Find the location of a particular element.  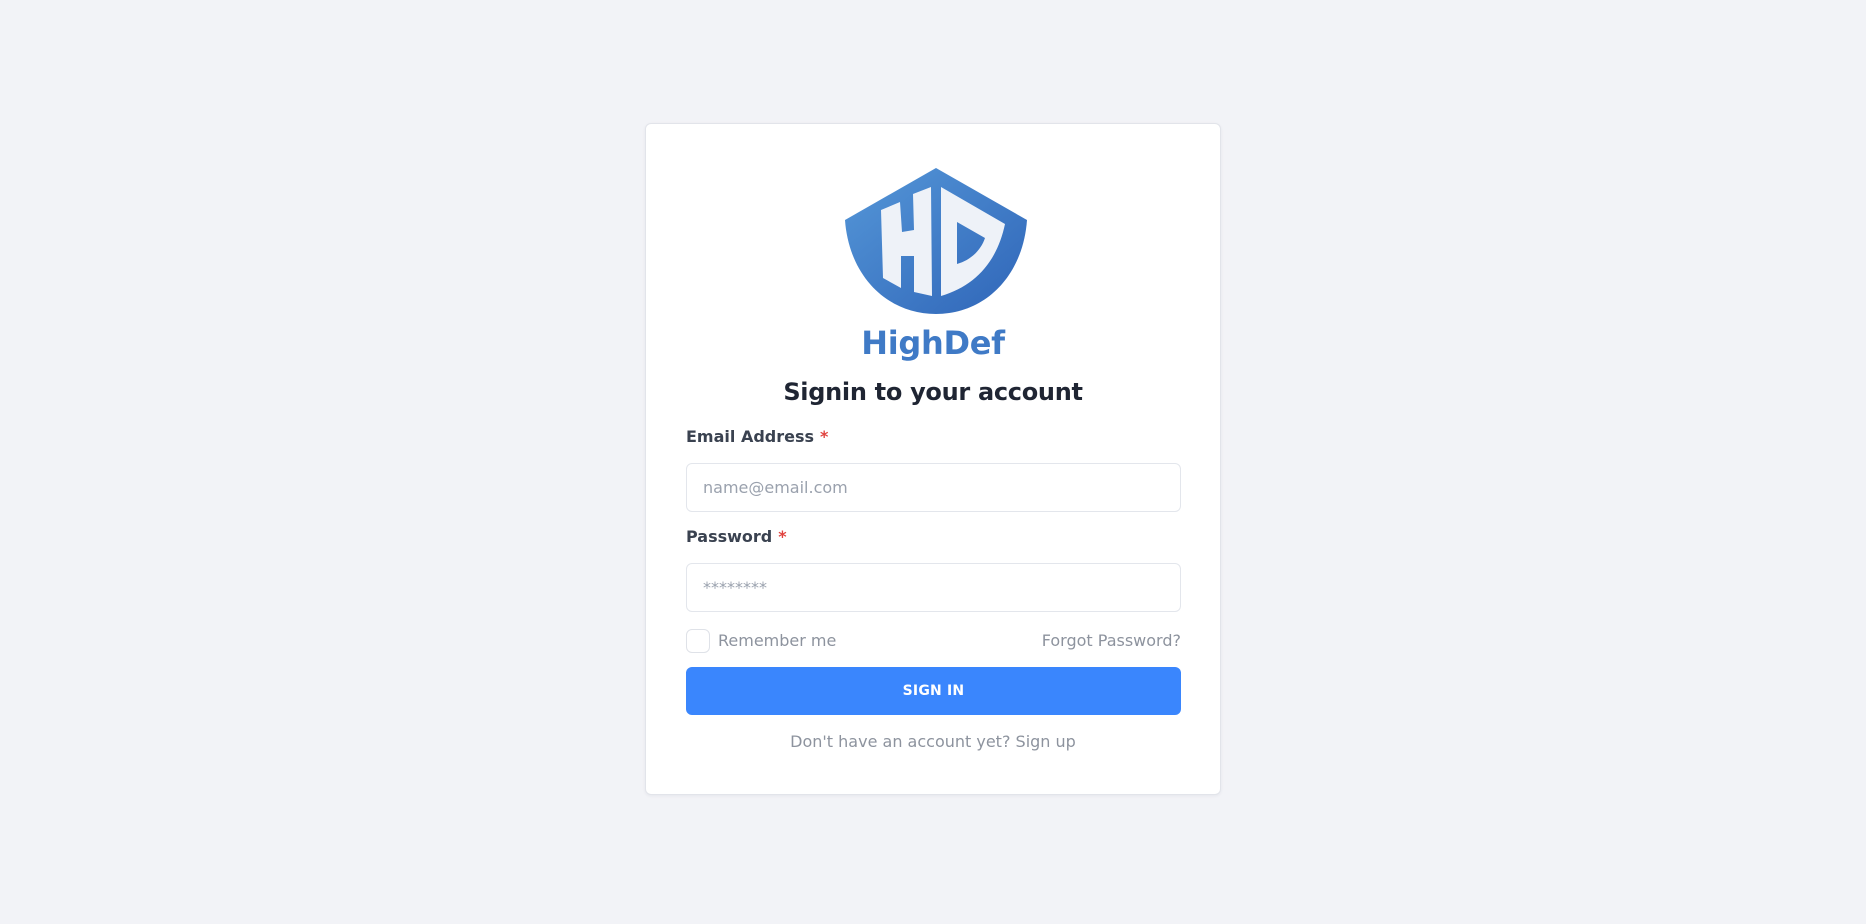

signup-prompt-text: Don't have an account yet? is located at coordinates (900, 741).